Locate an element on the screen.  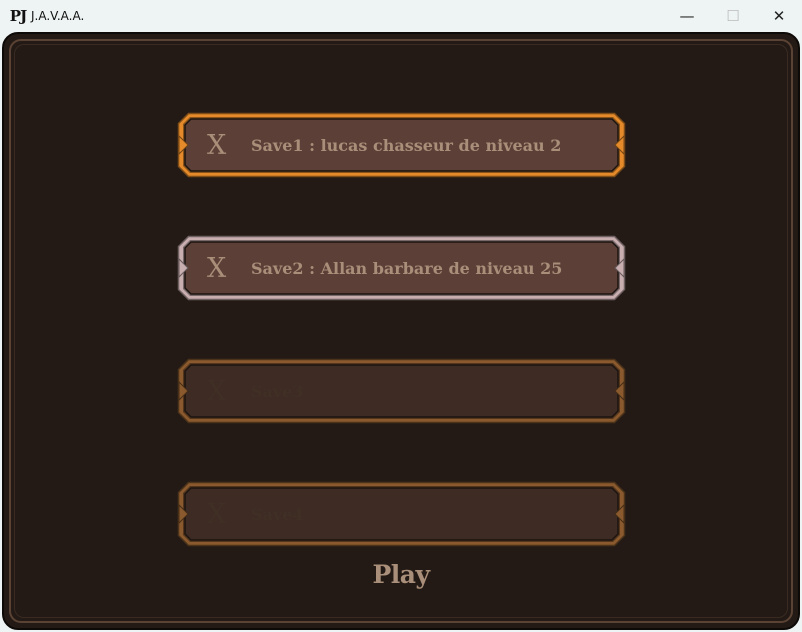
save-slot-4-label: Save4 is located at coordinates (277, 514).